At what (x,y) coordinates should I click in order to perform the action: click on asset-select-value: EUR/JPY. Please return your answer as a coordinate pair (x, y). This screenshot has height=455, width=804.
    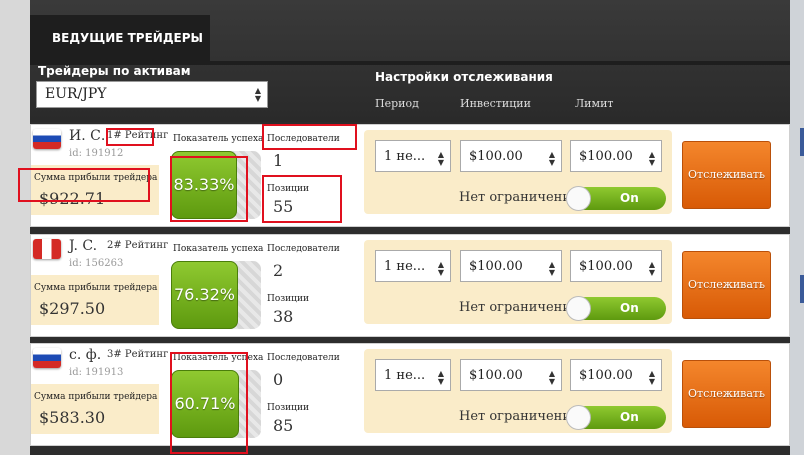
    Looking at the image, I should click on (76, 94).